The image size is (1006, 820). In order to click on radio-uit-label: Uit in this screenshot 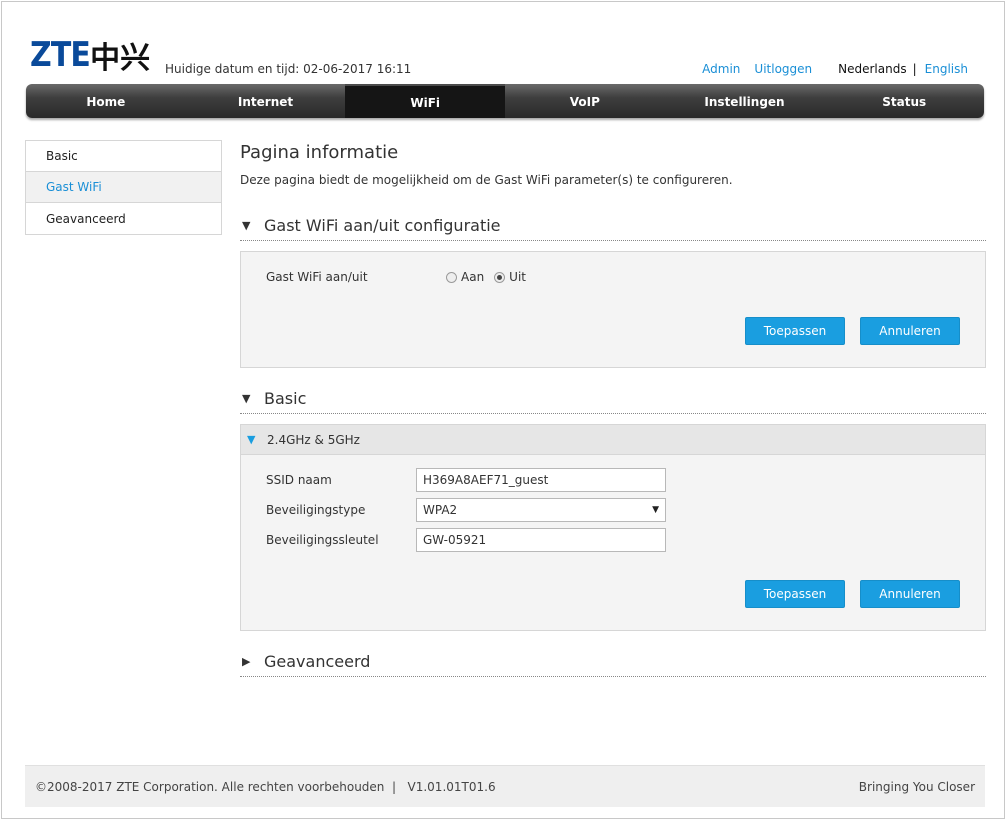, I will do `click(517, 277)`.